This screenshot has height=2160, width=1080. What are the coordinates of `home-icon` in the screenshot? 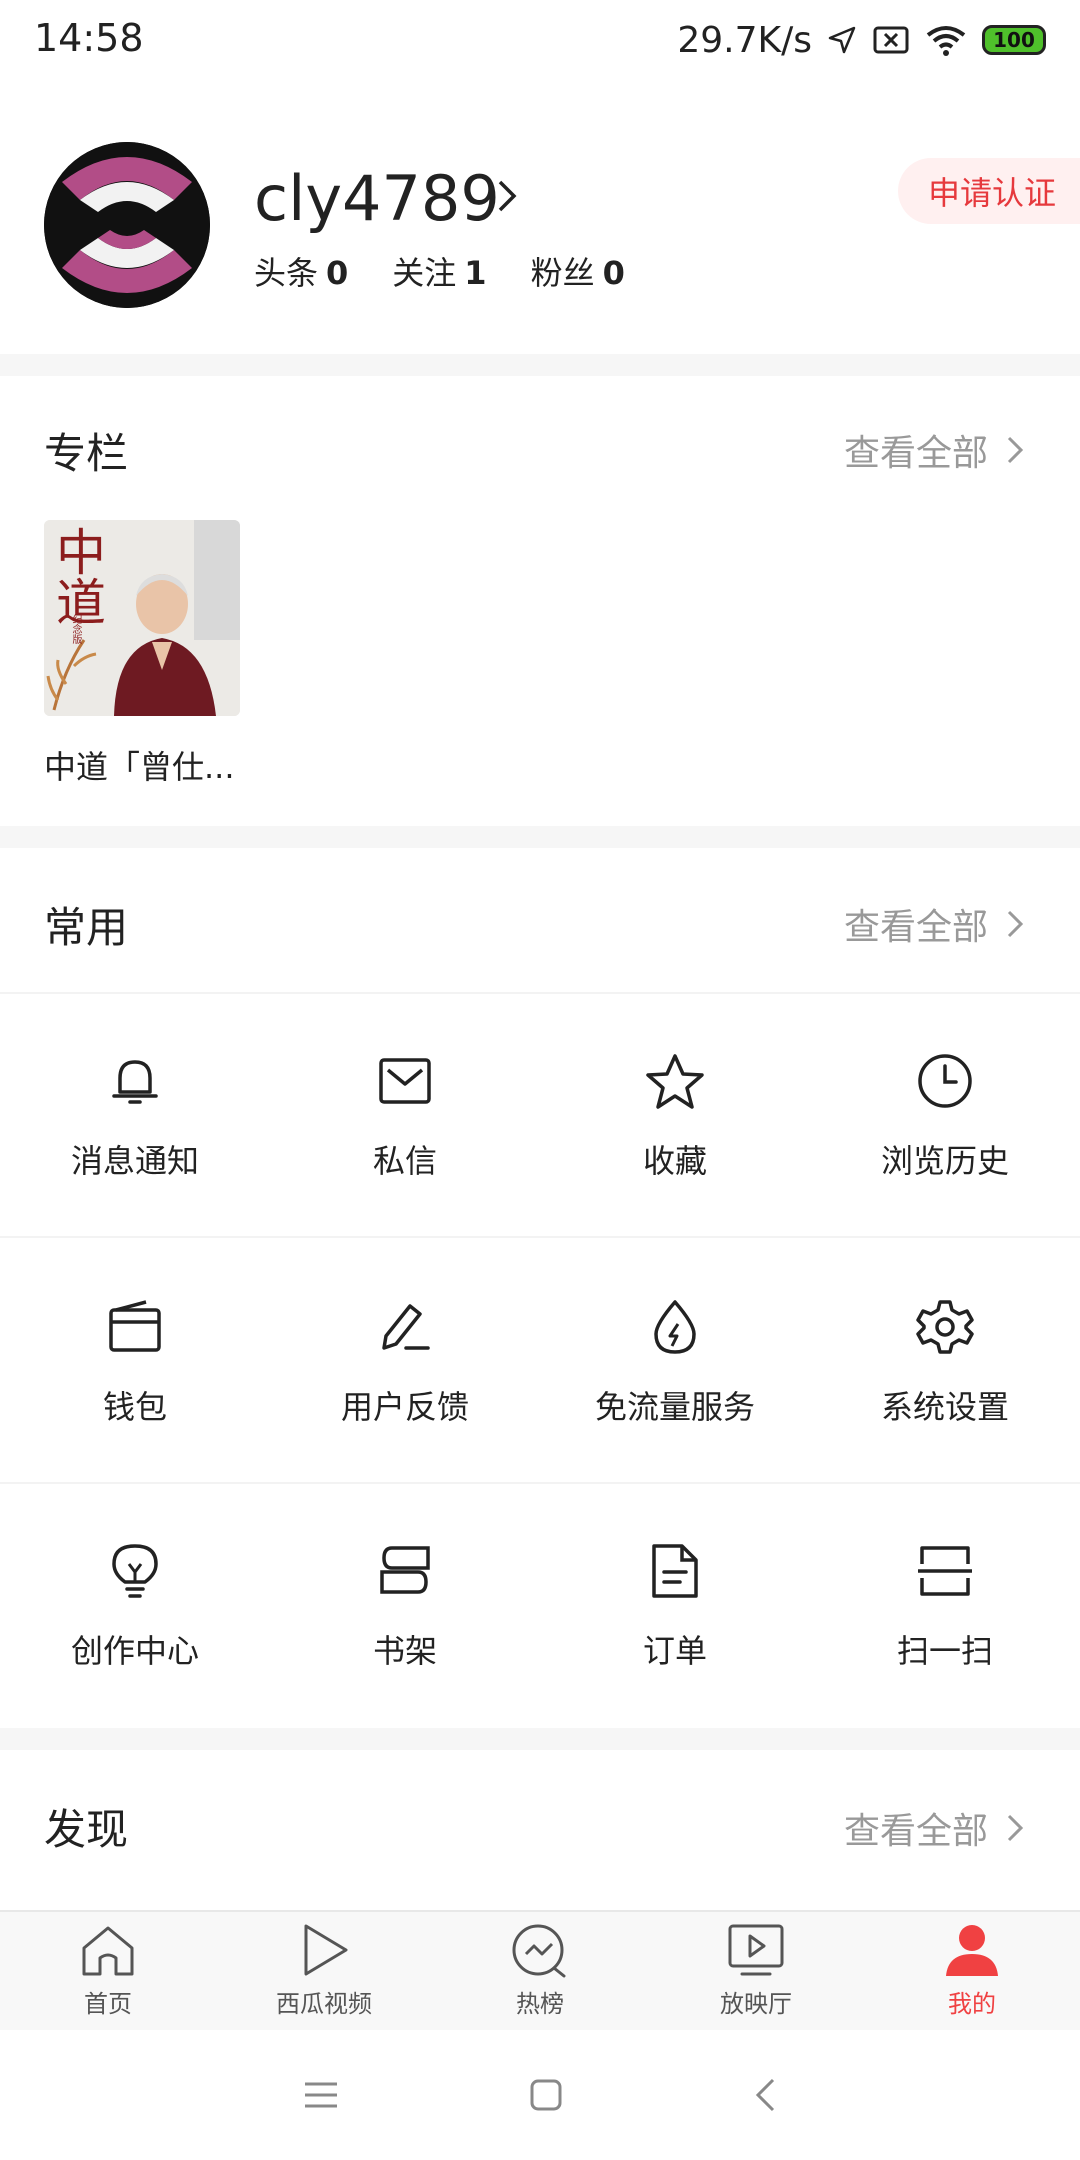 It's located at (108, 1951).